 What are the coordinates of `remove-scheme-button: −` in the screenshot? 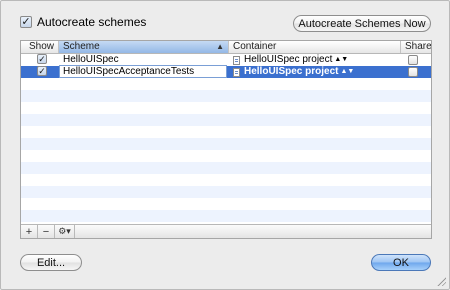 It's located at (46, 231).